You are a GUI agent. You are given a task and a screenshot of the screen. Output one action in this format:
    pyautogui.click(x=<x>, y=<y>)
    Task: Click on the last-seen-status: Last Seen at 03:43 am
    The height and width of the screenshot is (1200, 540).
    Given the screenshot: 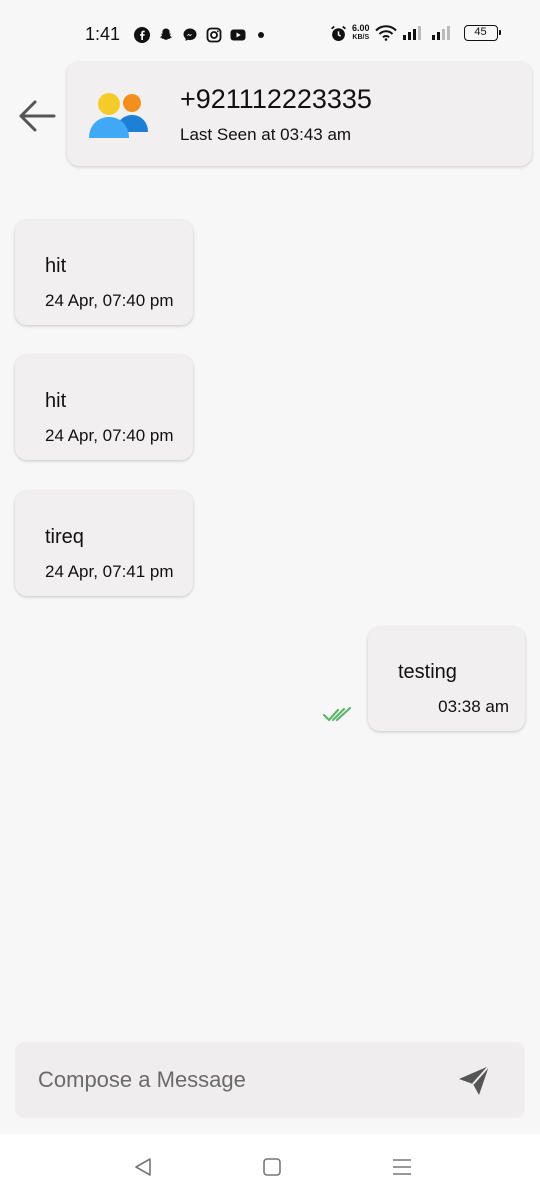 What is the action you would take?
    pyautogui.click(x=266, y=134)
    